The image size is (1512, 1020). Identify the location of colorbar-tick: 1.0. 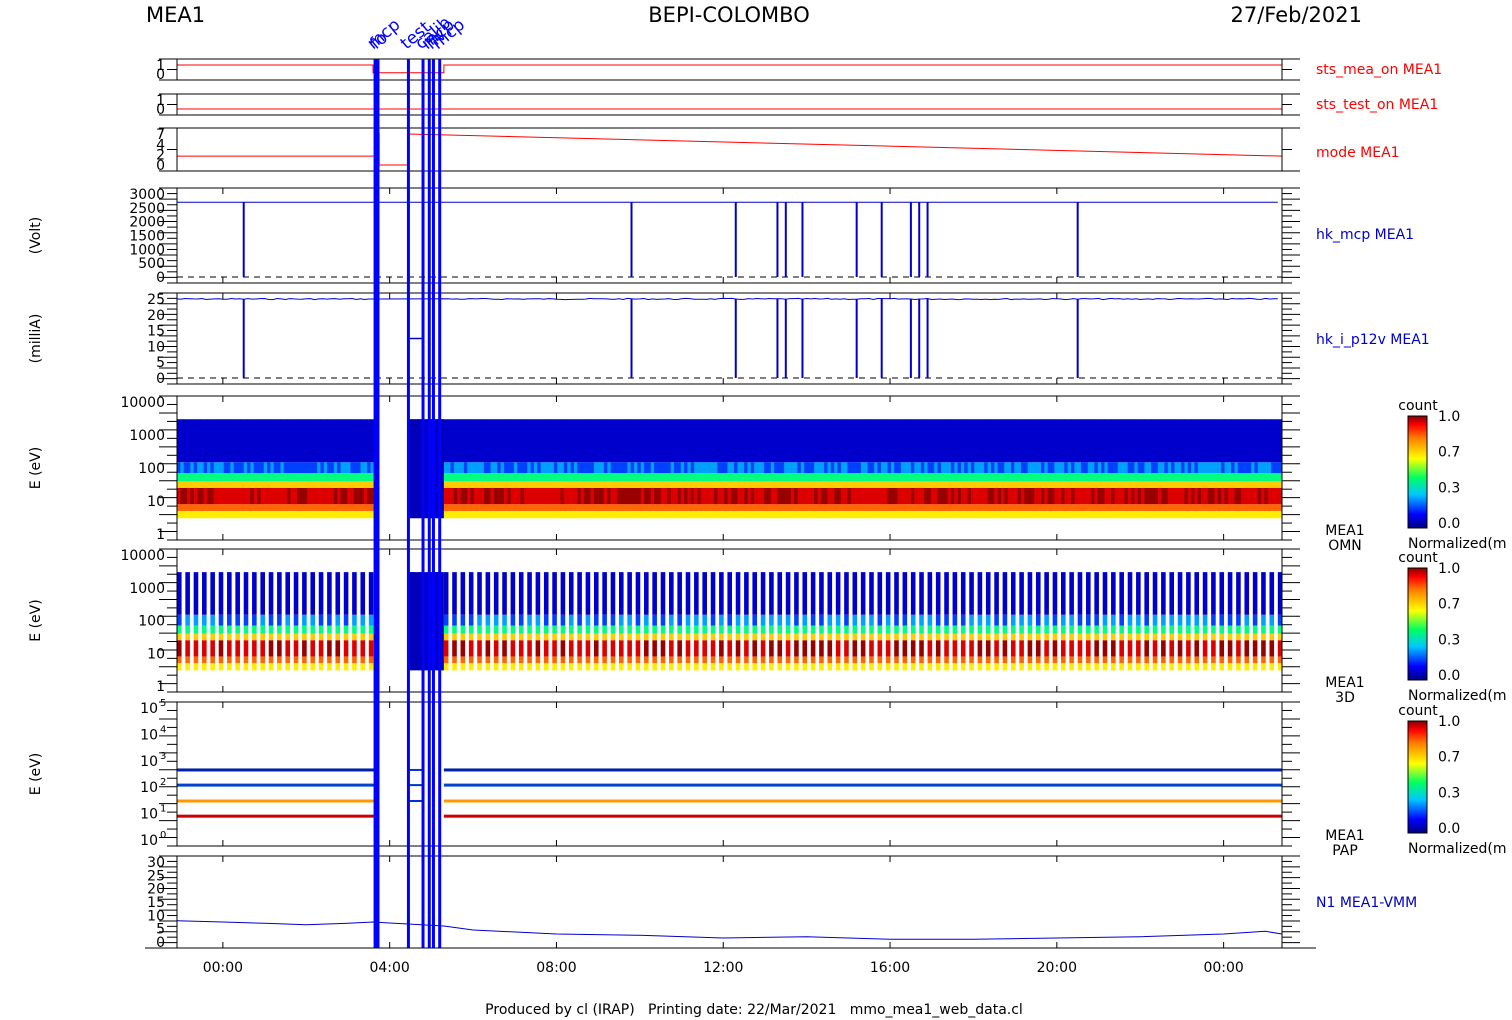
(1449, 722).